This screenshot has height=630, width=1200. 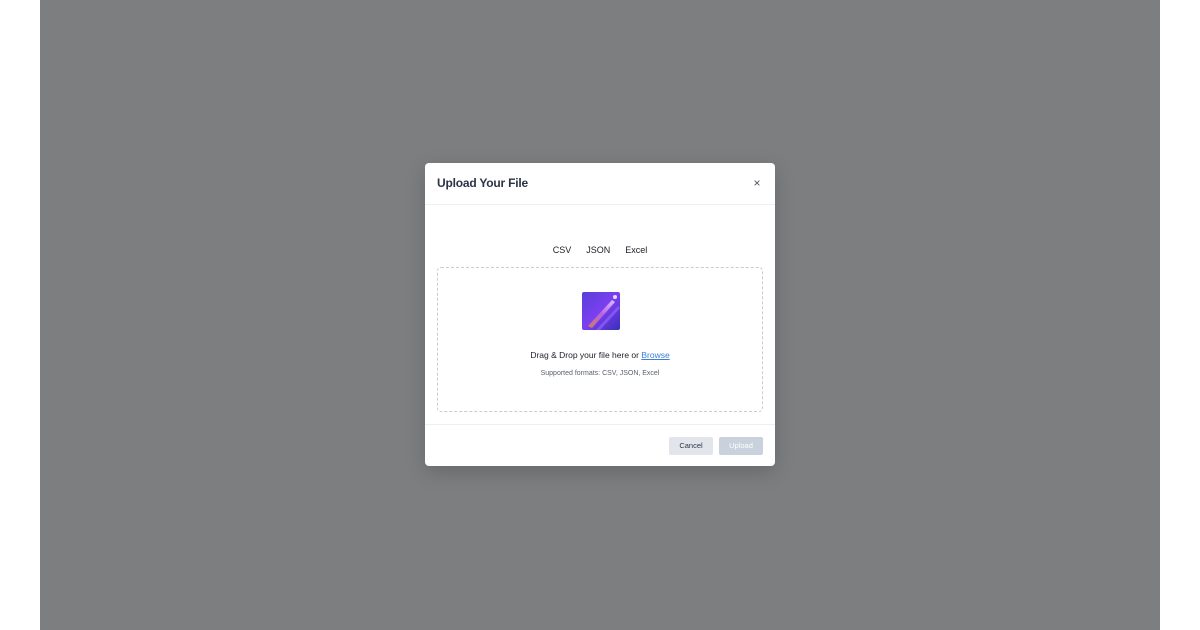 What do you see at coordinates (586, 355) in the screenshot?
I see `drag-drop-text: Drag & Drop your file here or` at bounding box center [586, 355].